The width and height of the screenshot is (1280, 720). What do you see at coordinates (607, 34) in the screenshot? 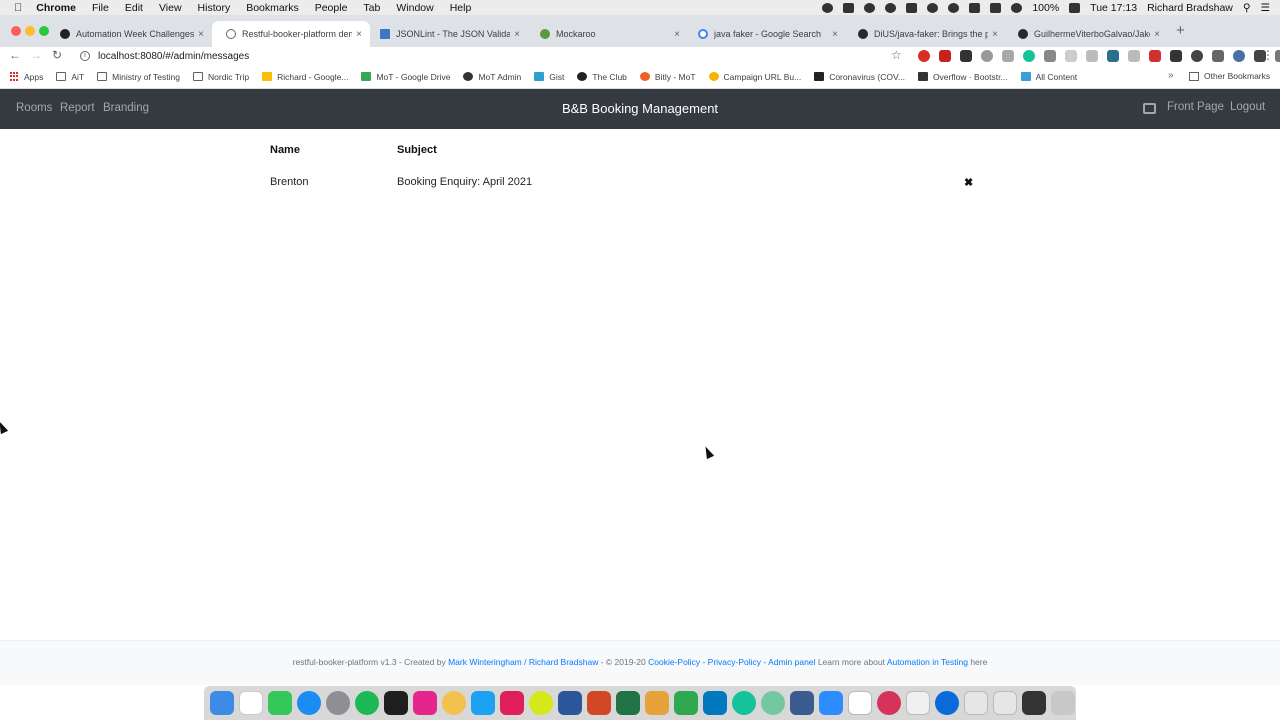
I see `tab-mockaroo: Mockaroo ×` at bounding box center [607, 34].